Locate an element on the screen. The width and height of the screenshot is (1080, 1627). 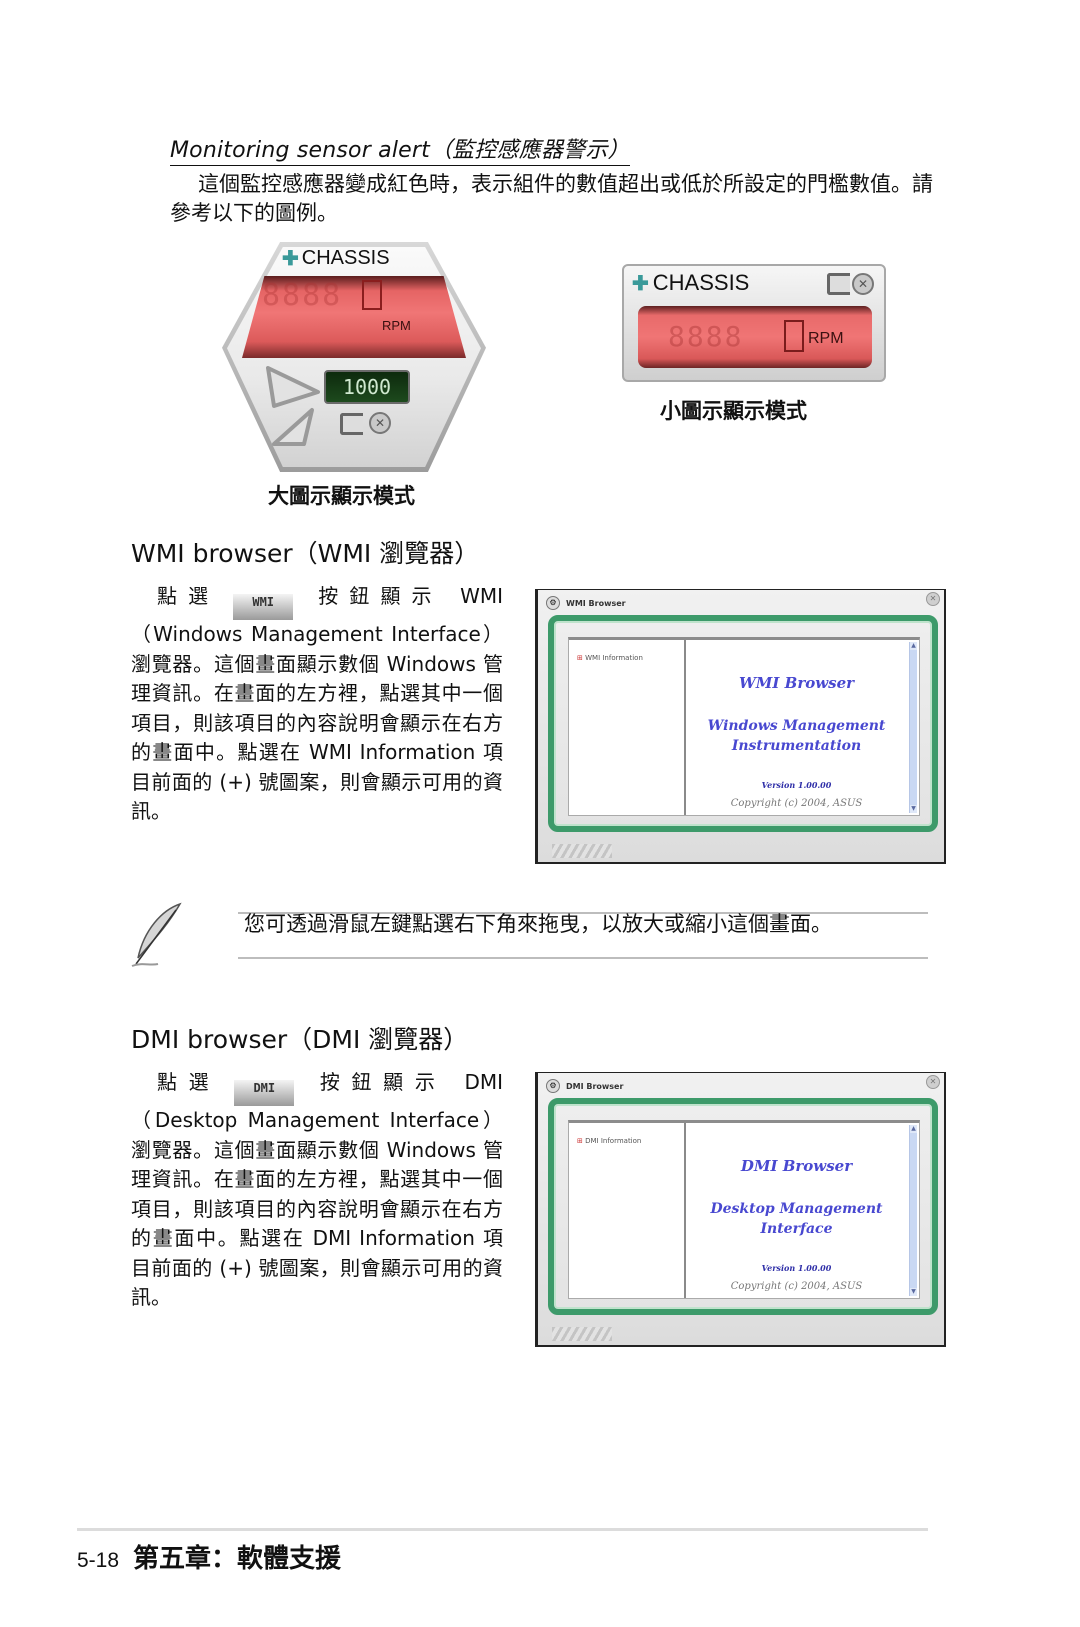
monitoring-section-title: Monitoring sensor alert（監控感應器警示） is located at coordinates (400, 149).